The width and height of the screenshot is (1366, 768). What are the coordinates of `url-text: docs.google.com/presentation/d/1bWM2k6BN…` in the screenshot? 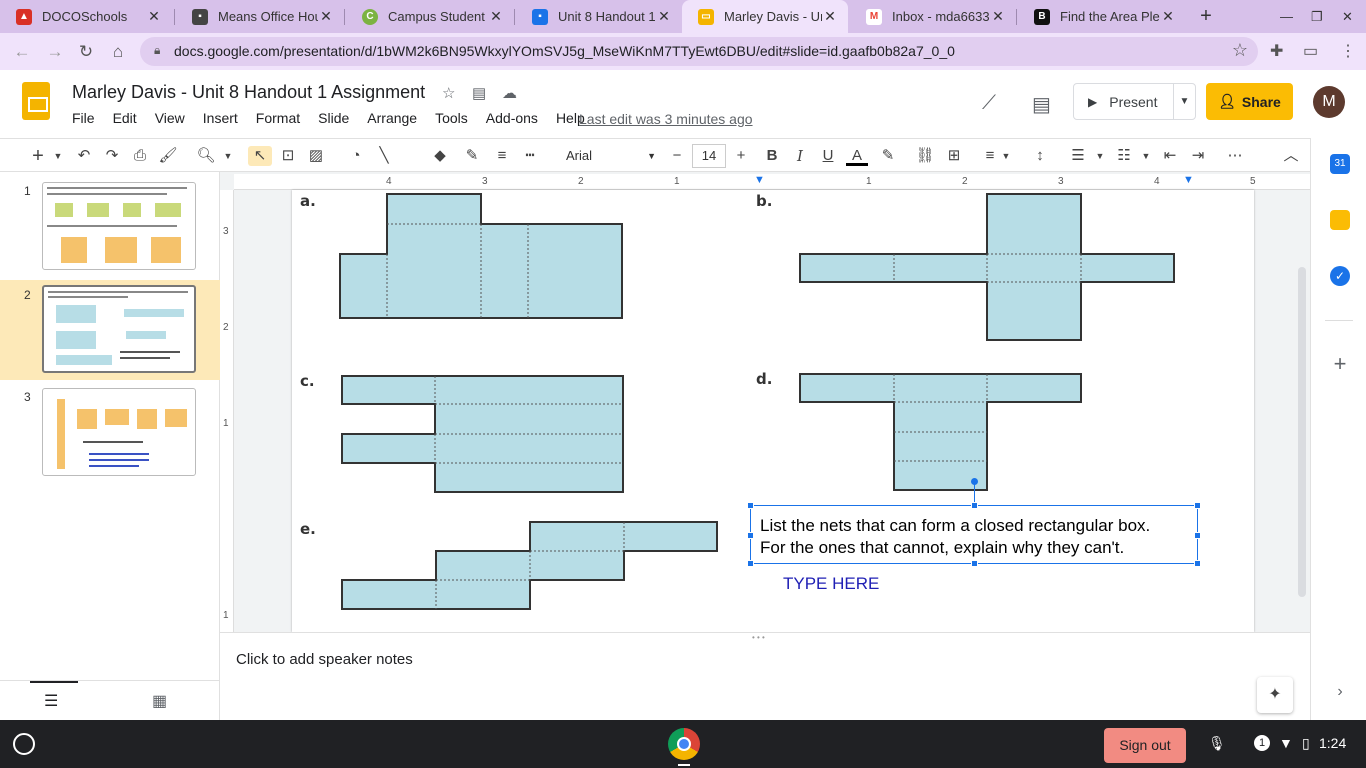 It's located at (564, 51).